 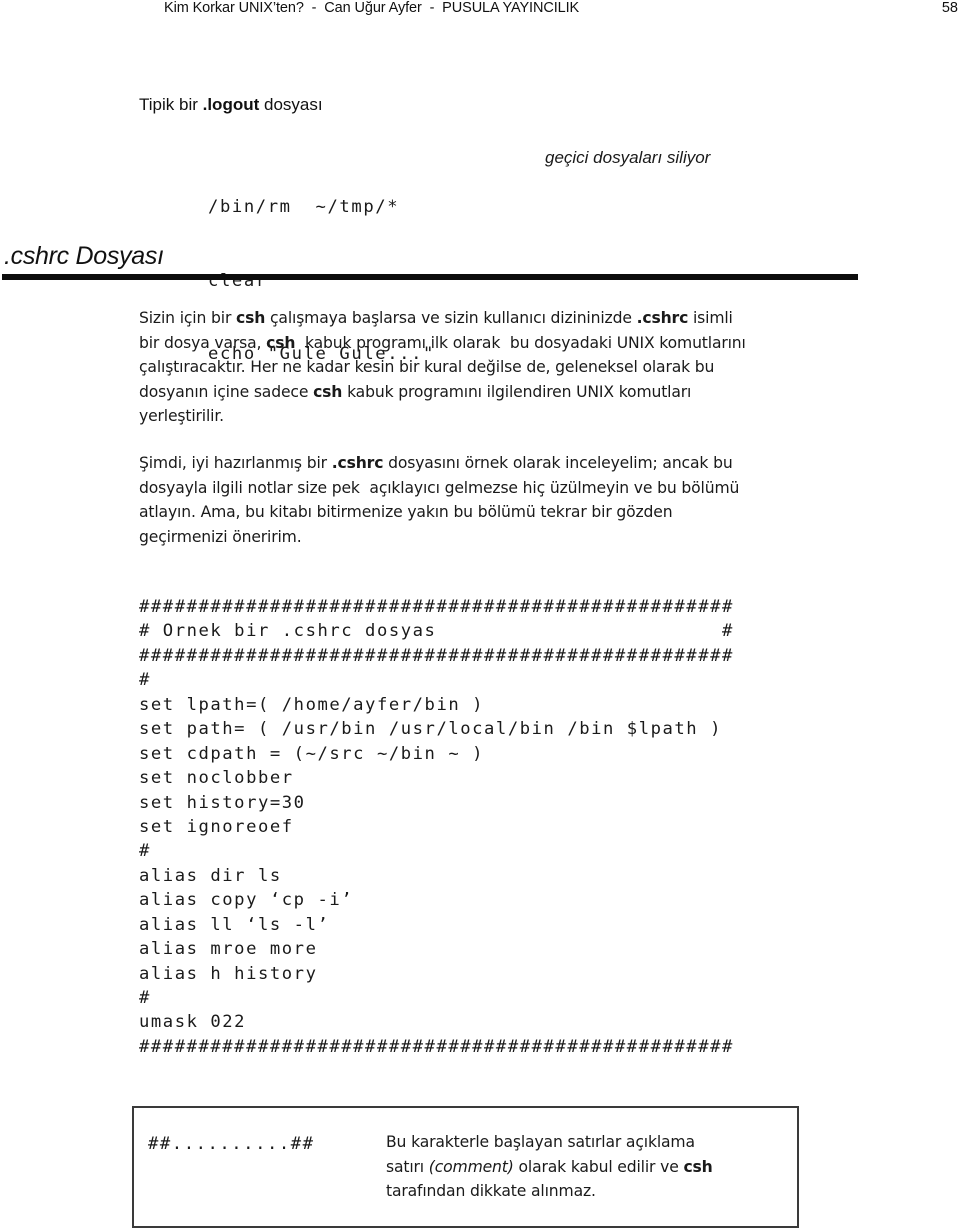 I want to click on text-run: Sizin için bir, so click(x=188, y=318).